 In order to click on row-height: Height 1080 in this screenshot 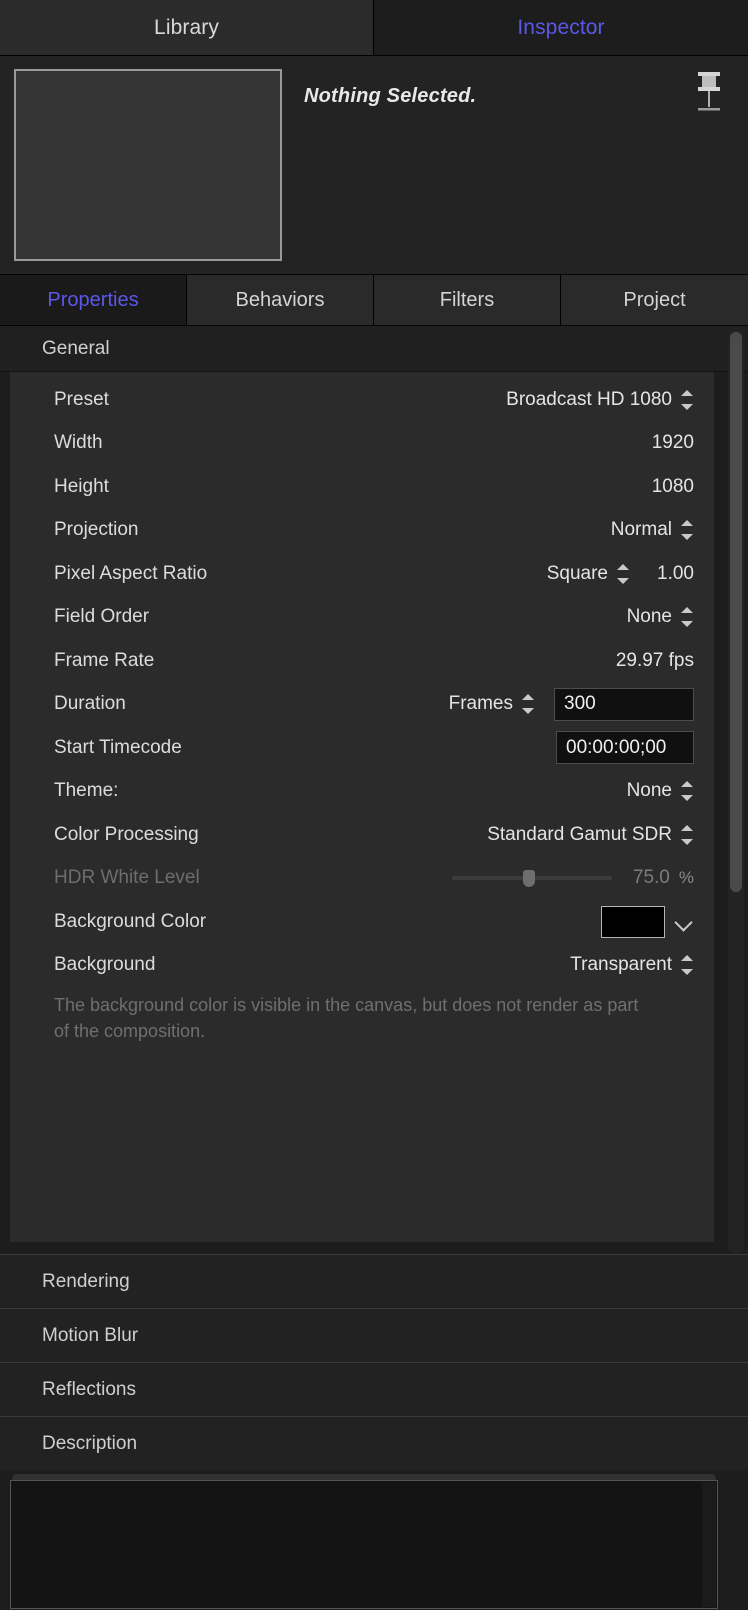, I will do `click(362, 487)`.